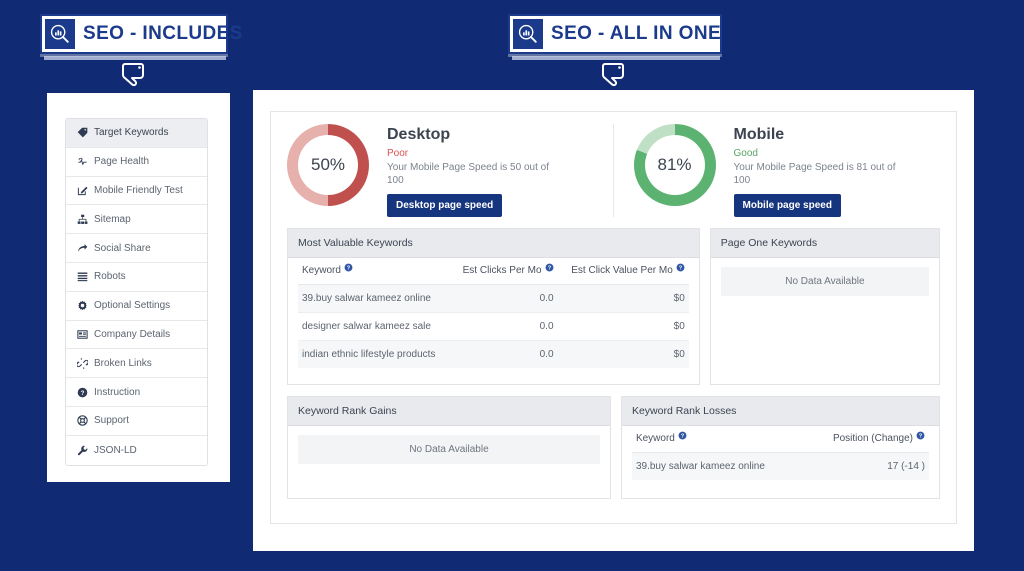 The height and width of the screenshot is (571, 1024). I want to click on sidebar-item-robots: Robots, so click(136, 277).